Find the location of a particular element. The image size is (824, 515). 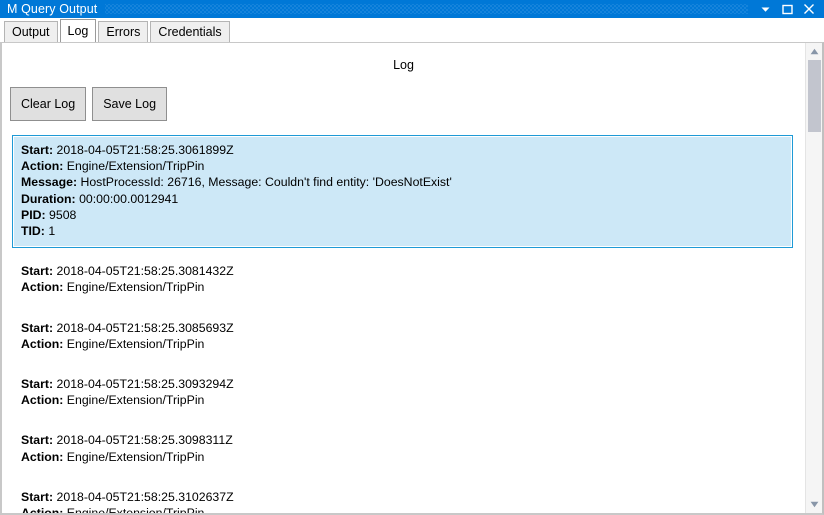

tab-credentials: Credentials is located at coordinates (190, 31).